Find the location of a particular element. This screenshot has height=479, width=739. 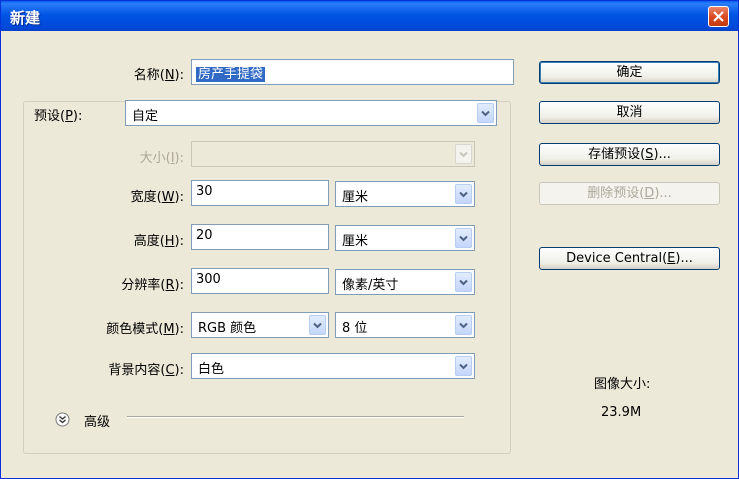

height-unit-dropdown-button is located at coordinates (463, 238).